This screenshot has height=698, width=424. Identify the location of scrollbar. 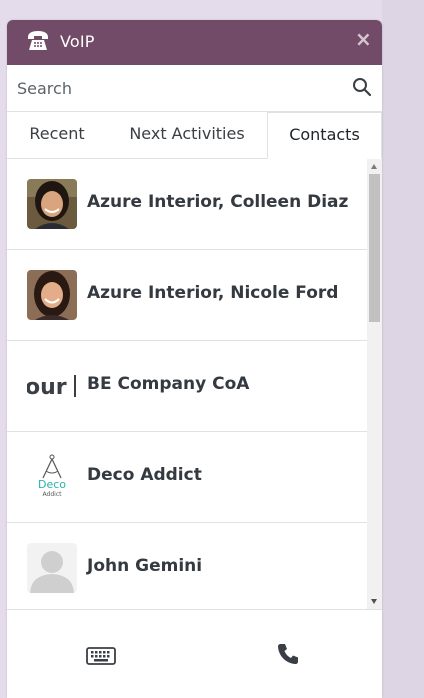
(374, 384).